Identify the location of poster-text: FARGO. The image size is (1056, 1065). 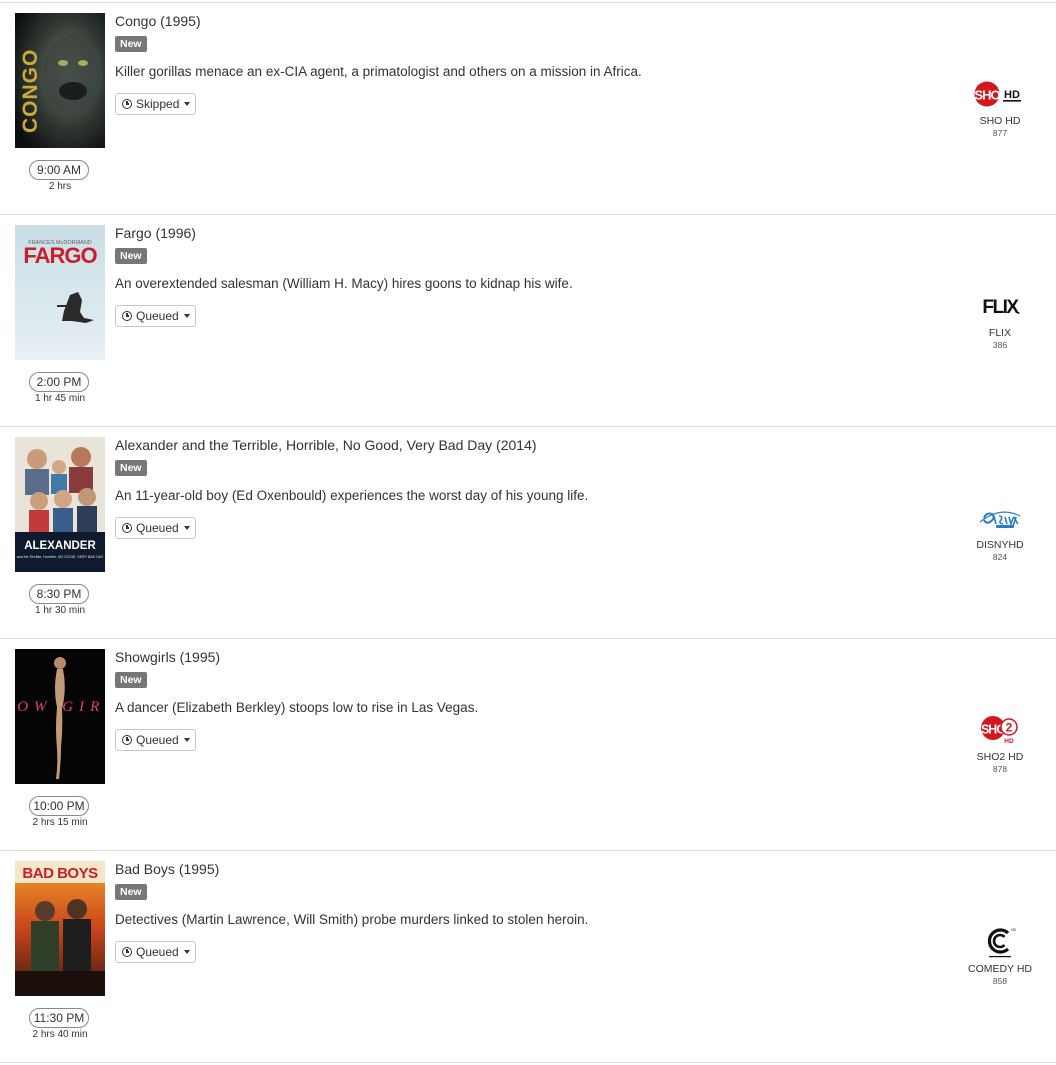
(60, 255).